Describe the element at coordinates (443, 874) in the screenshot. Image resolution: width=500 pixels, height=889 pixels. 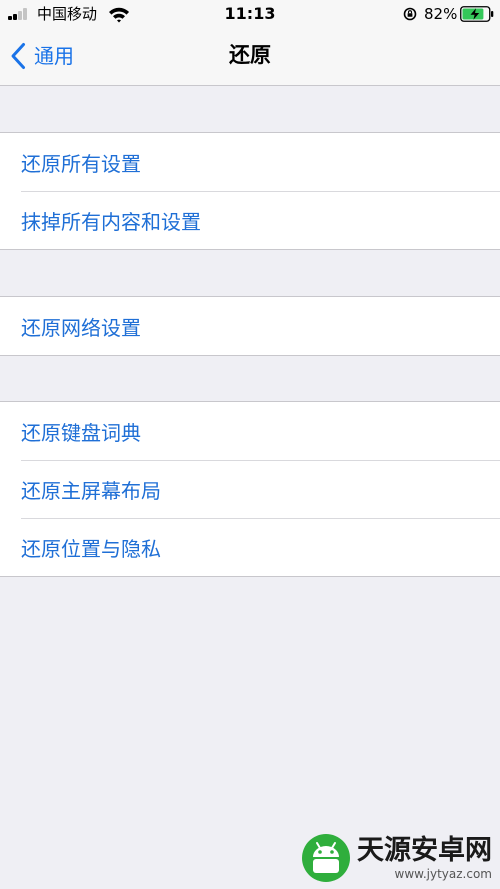
I see `watermark-url: www.jytyaz.com` at that location.